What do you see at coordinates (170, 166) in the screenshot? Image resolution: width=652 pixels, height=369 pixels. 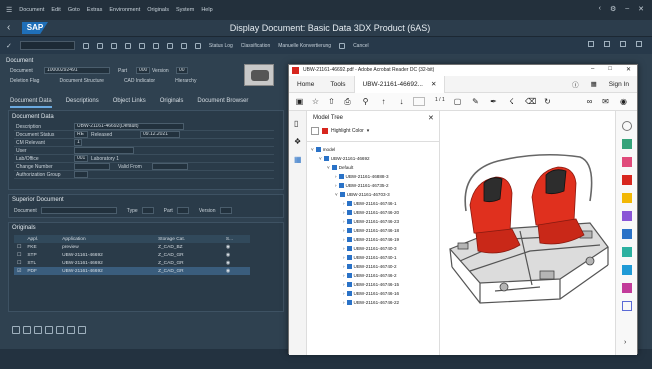 I see `valid-from-field` at bounding box center [170, 166].